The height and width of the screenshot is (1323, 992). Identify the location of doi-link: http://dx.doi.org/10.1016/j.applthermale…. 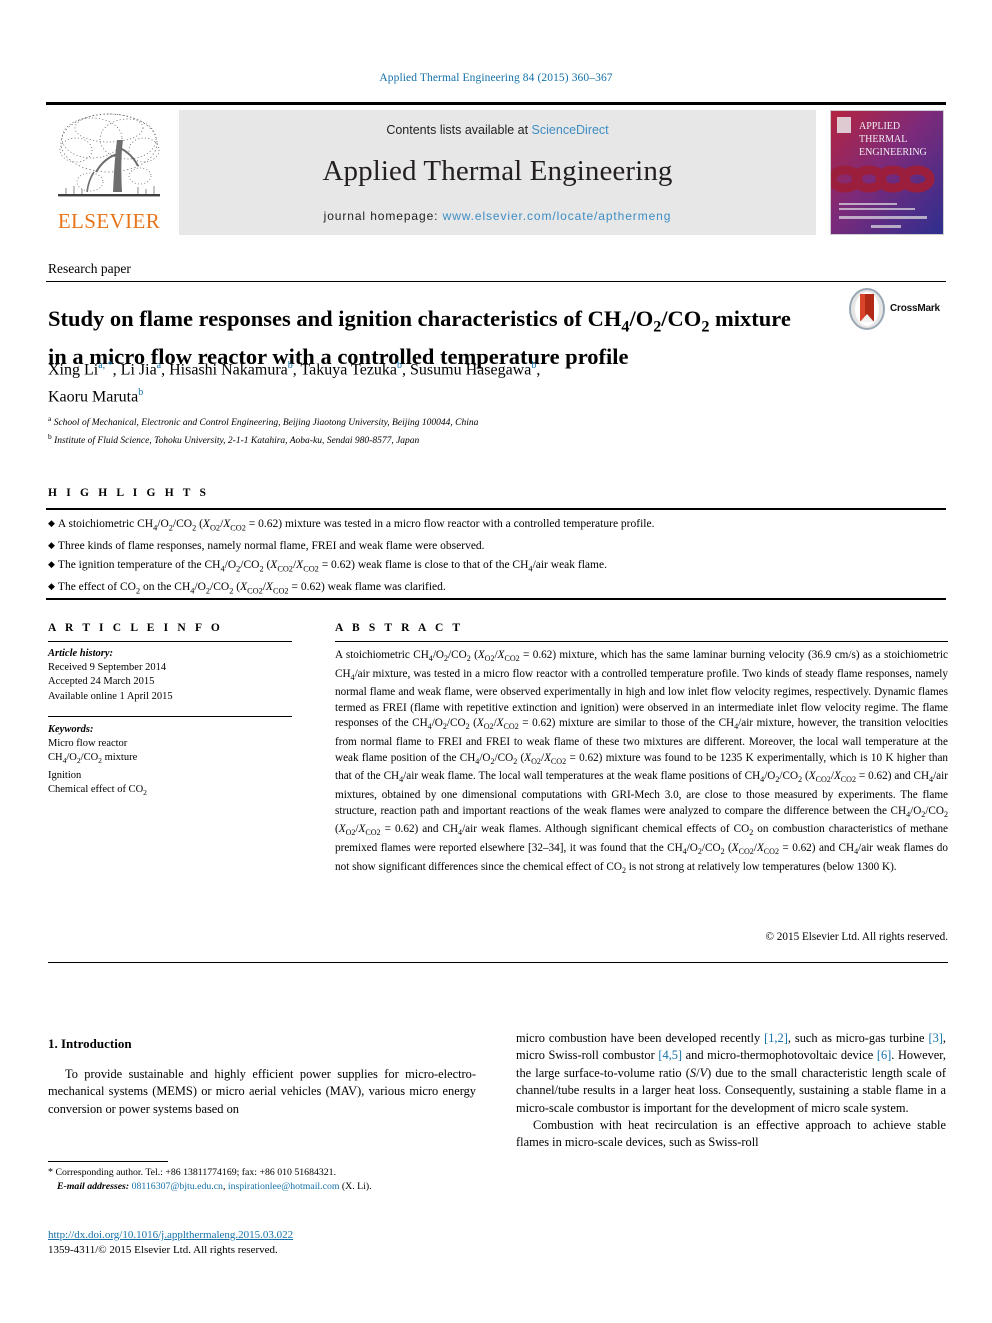
(263, 1235).